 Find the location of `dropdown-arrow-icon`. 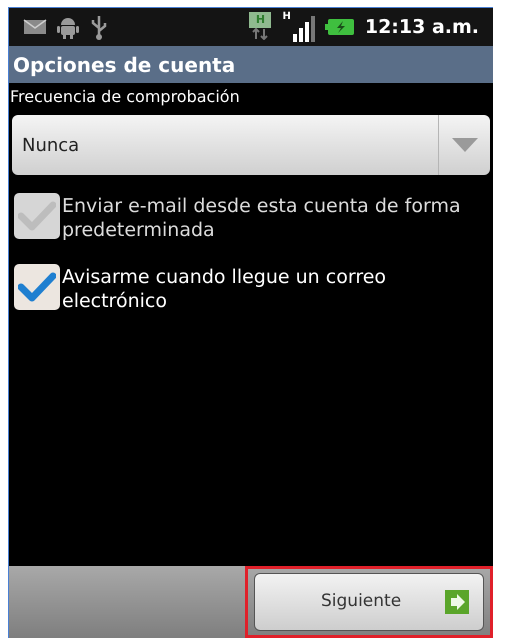

dropdown-arrow-icon is located at coordinates (465, 145).